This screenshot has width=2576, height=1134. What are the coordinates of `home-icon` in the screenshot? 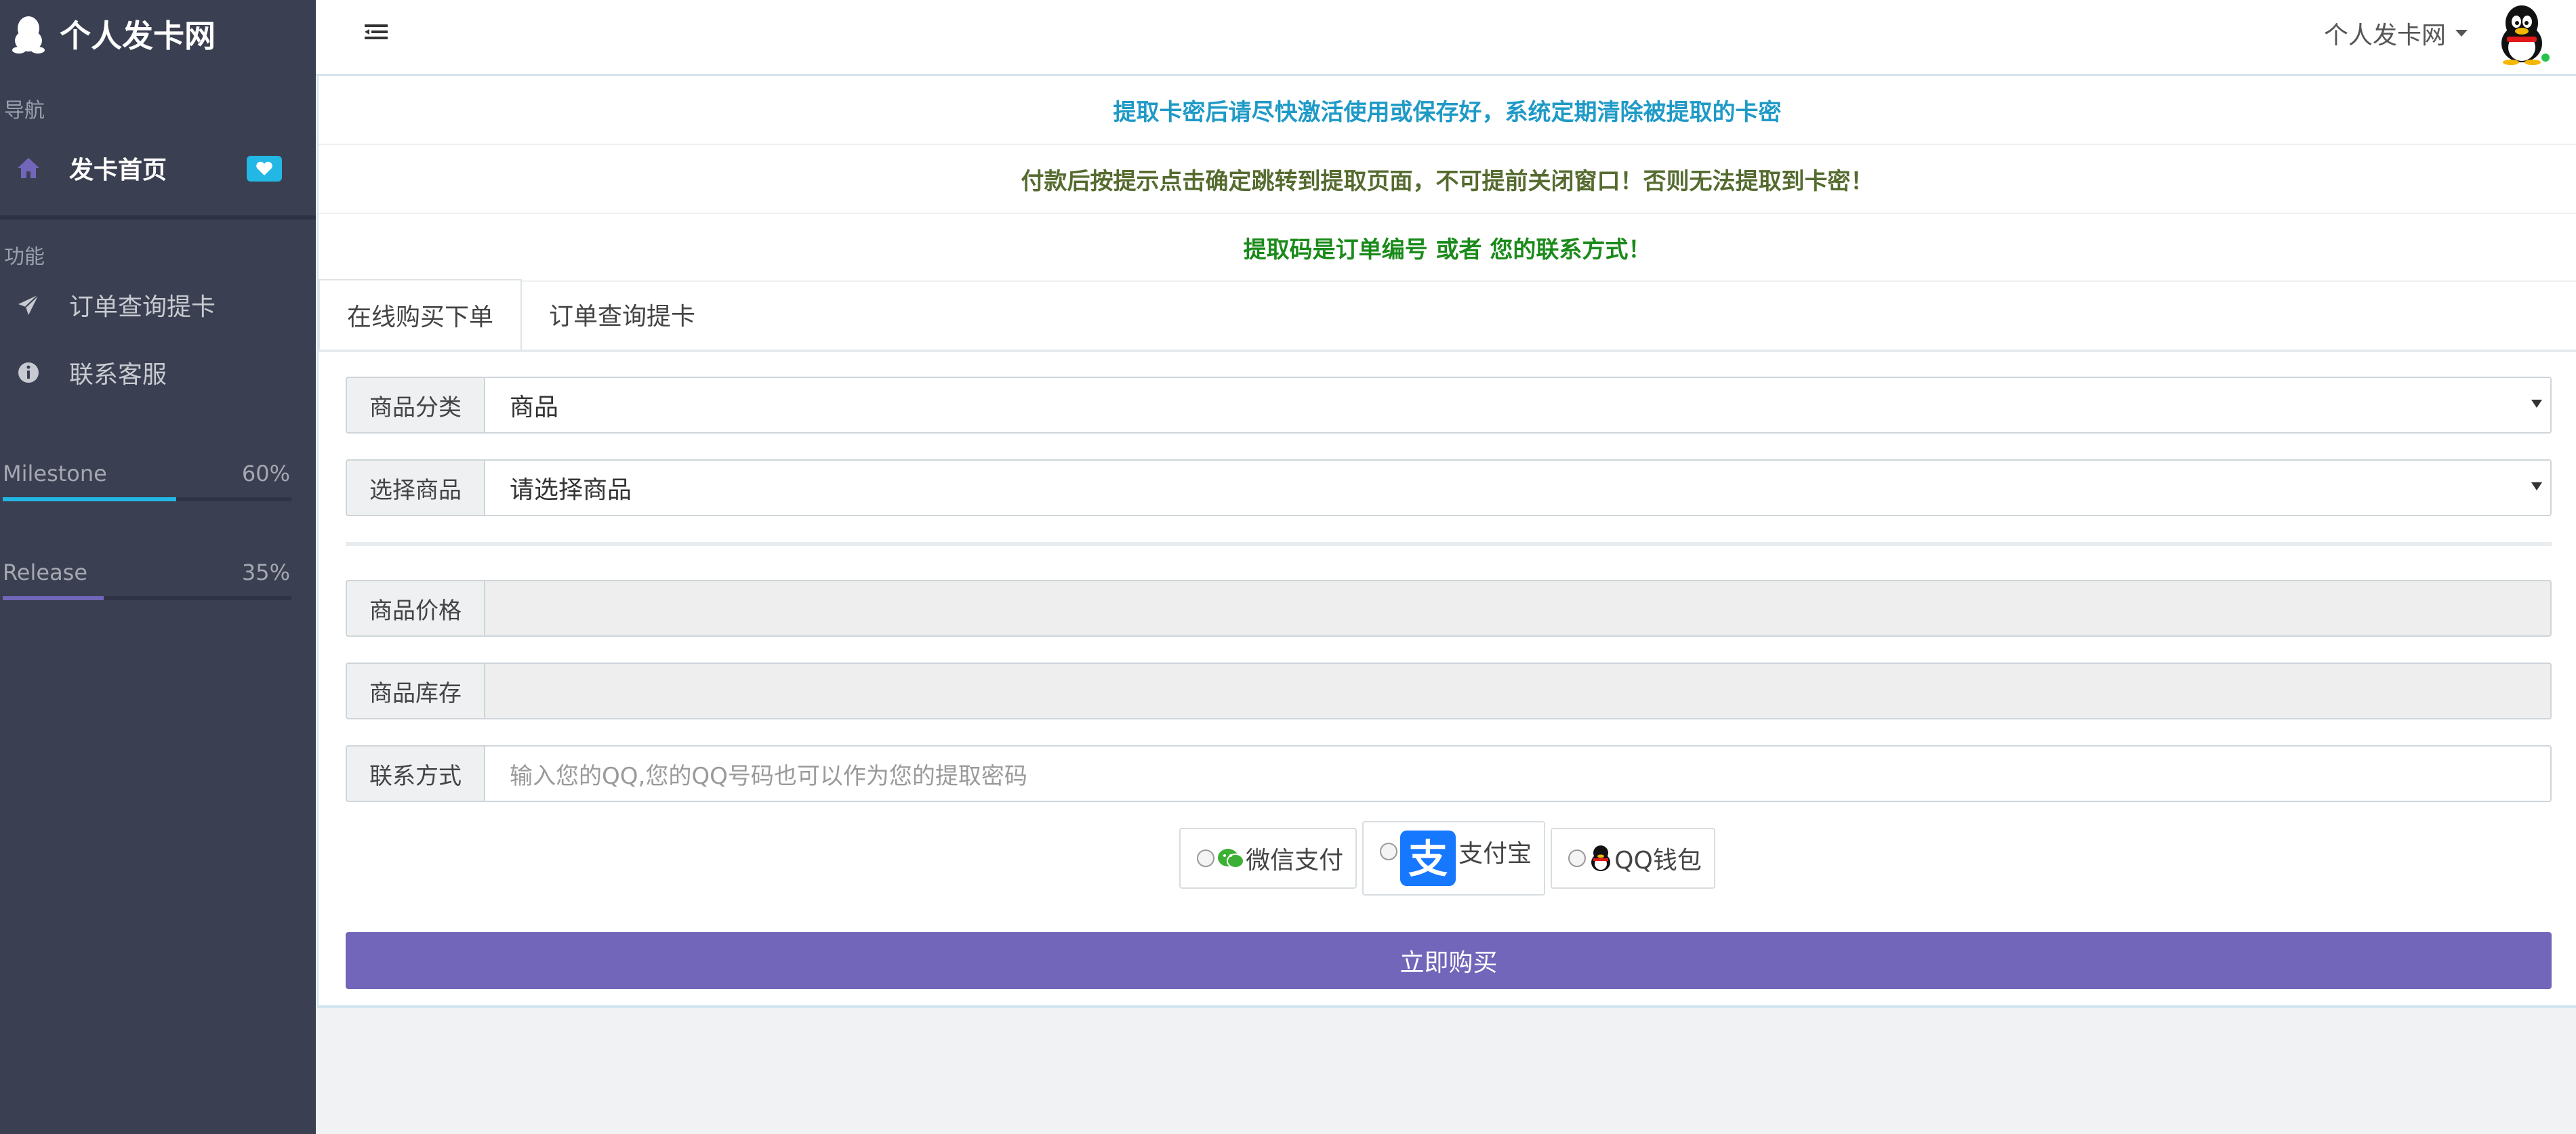 It's located at (28, 168).